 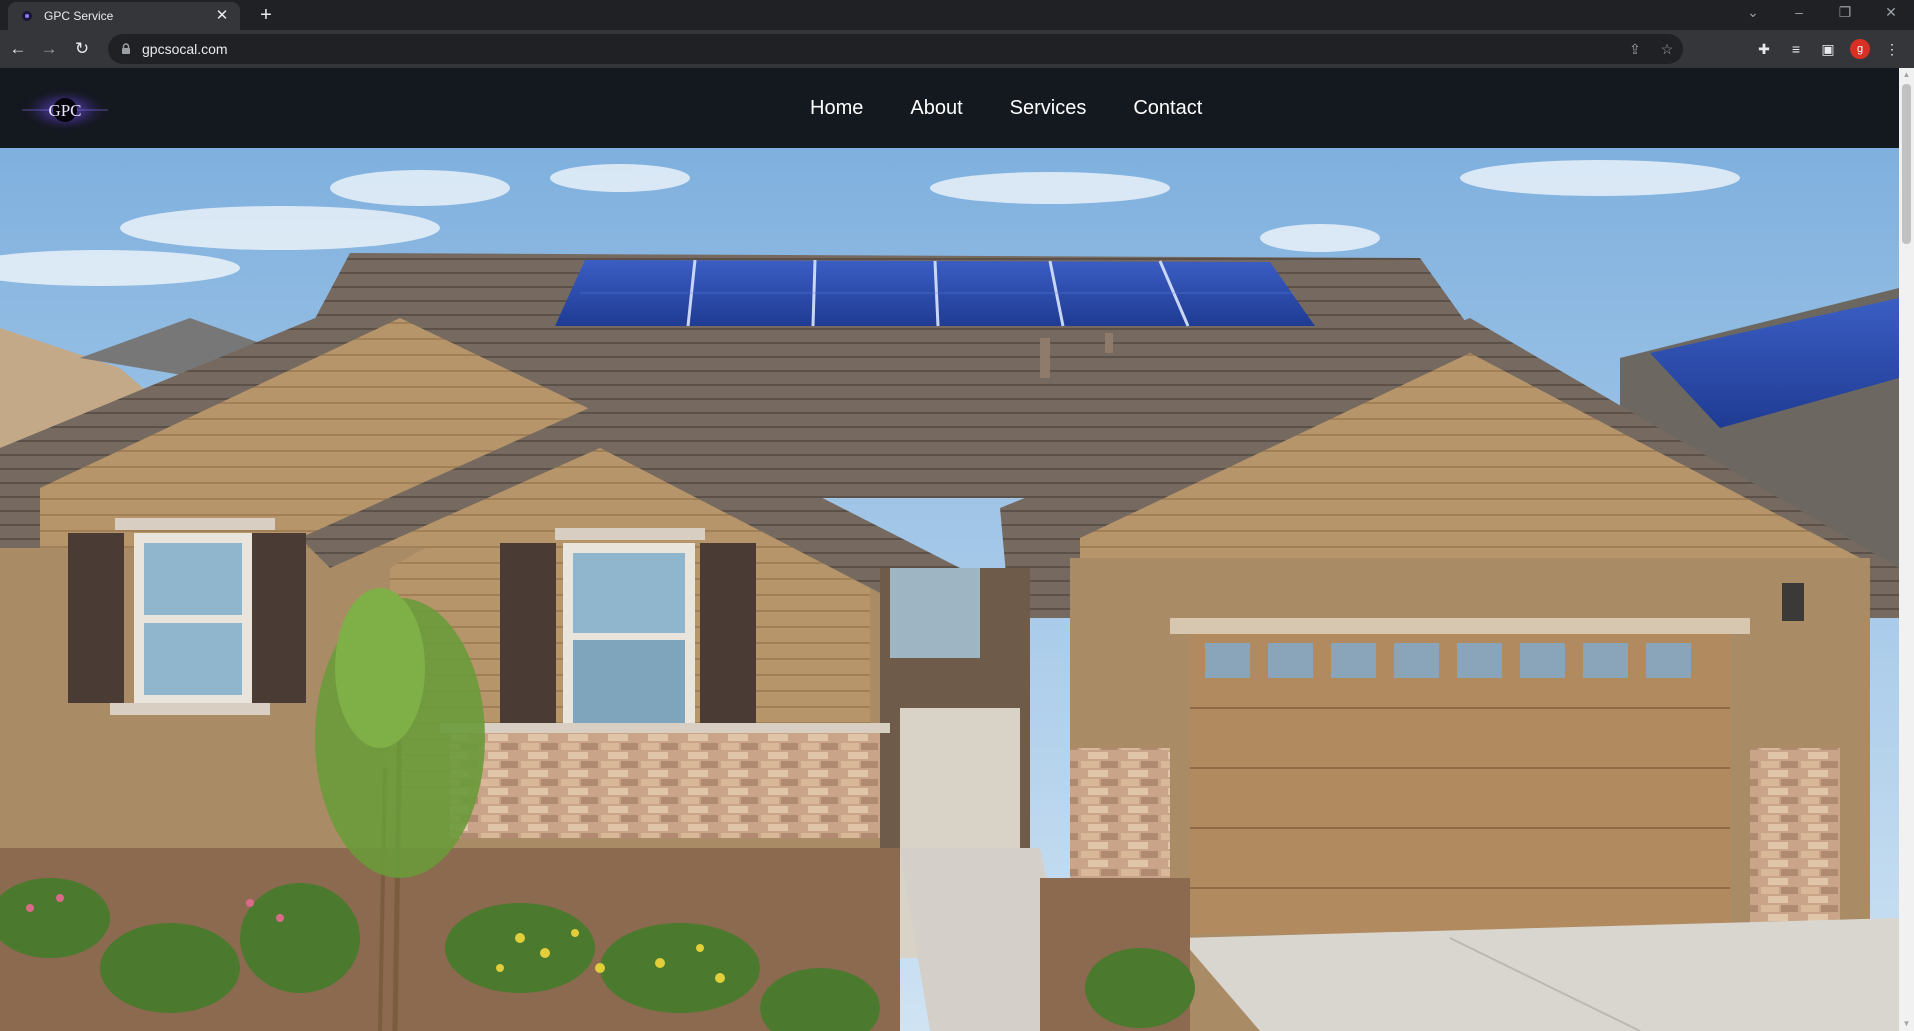 What do you see at coordinates (1845, 13) in the screenshot?
I see `restore-icon: ❐` at bounding box center [1845, 13].